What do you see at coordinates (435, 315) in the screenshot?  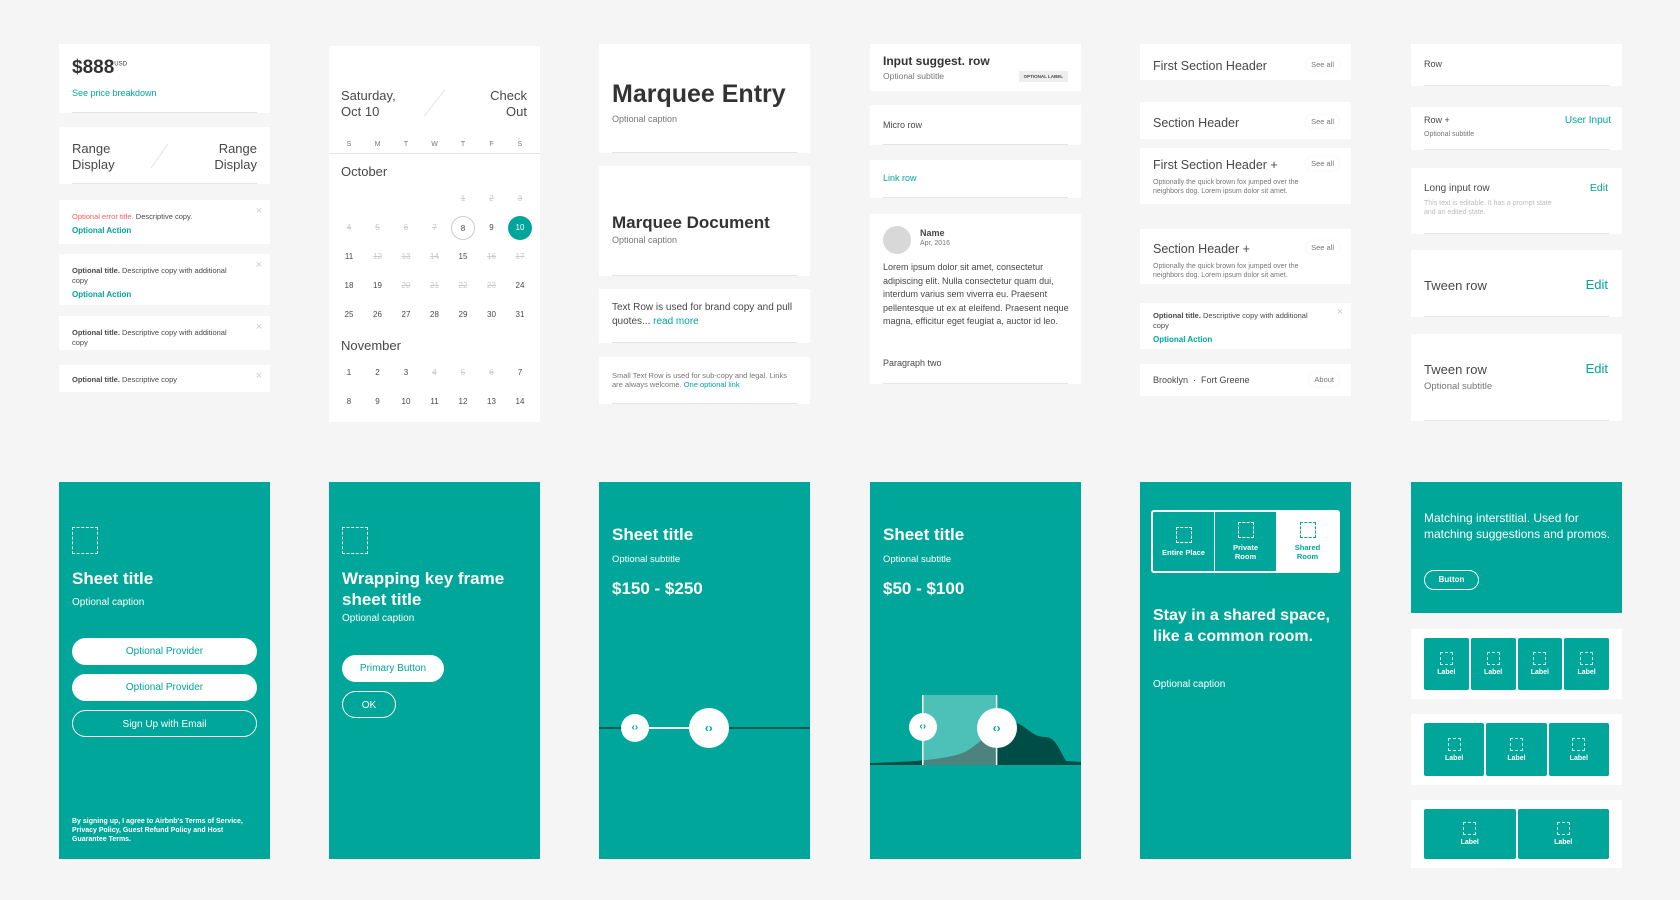 I see `calendar-day: 28` at bounding box center [435, 315].